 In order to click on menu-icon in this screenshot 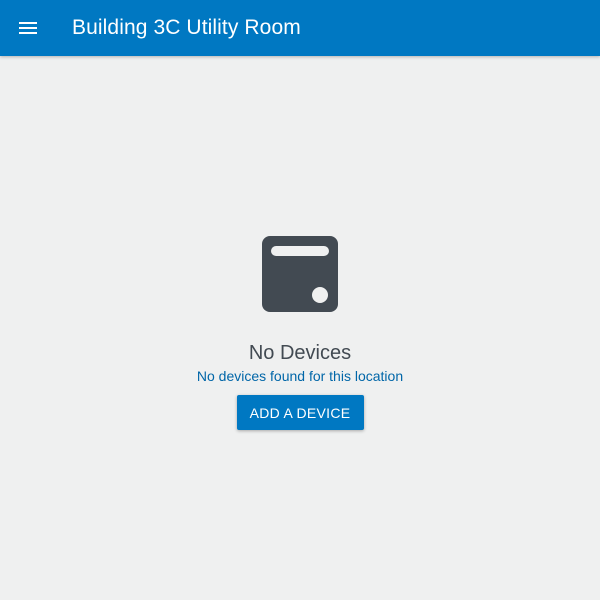, I will do `click(28, 28)`.